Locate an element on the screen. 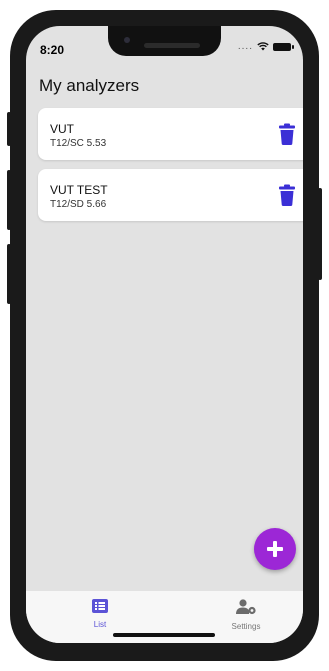  tab-list-label: List is located at coordinates (100, 624).